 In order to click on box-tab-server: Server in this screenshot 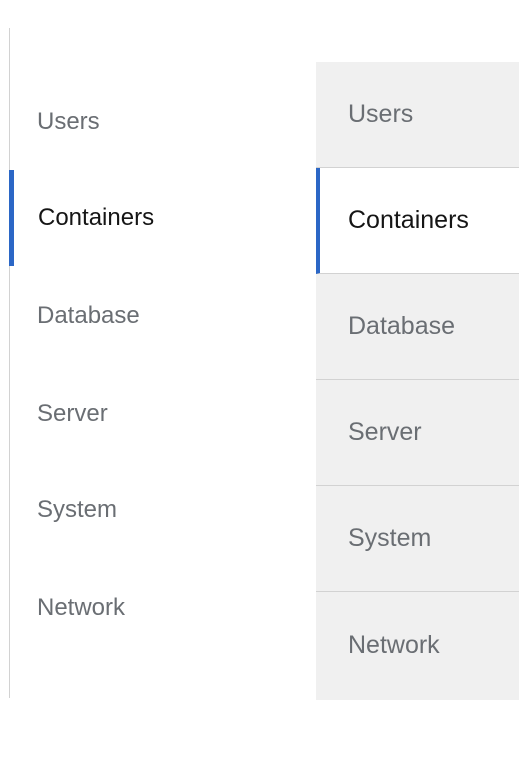, I will do `click(417, 433)`.